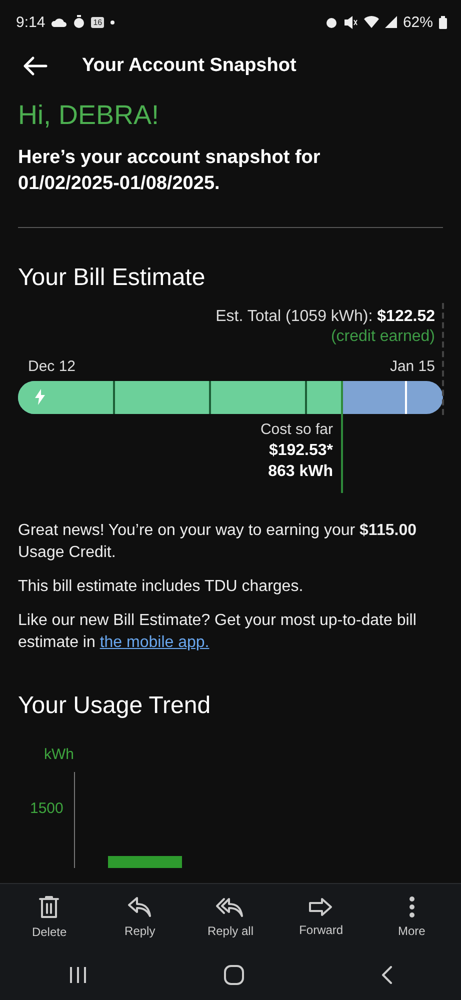 This screenshot has width=461, height=1000. Describe the element at coordinates (155, 642) in the screenshot. I see `mobile-app-link: the mobile app.` at that location.